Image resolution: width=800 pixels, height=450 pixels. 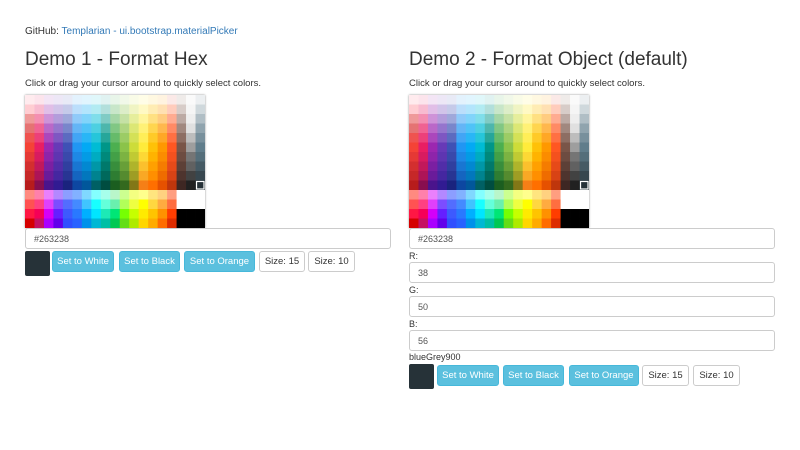 What do you see at coordinates (592, 306) in the screenshot?
I see `demo2-g-input` at bounding box center [592, 306].